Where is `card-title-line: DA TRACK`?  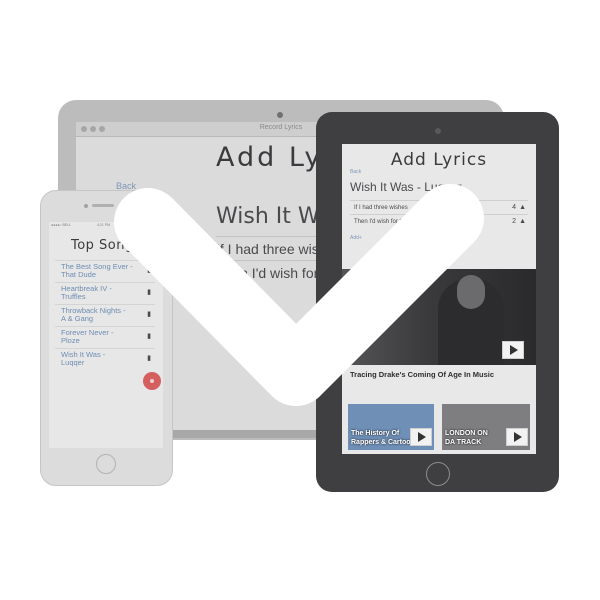
card-title-line: DA TRACK is located at coordinates (463, 442).